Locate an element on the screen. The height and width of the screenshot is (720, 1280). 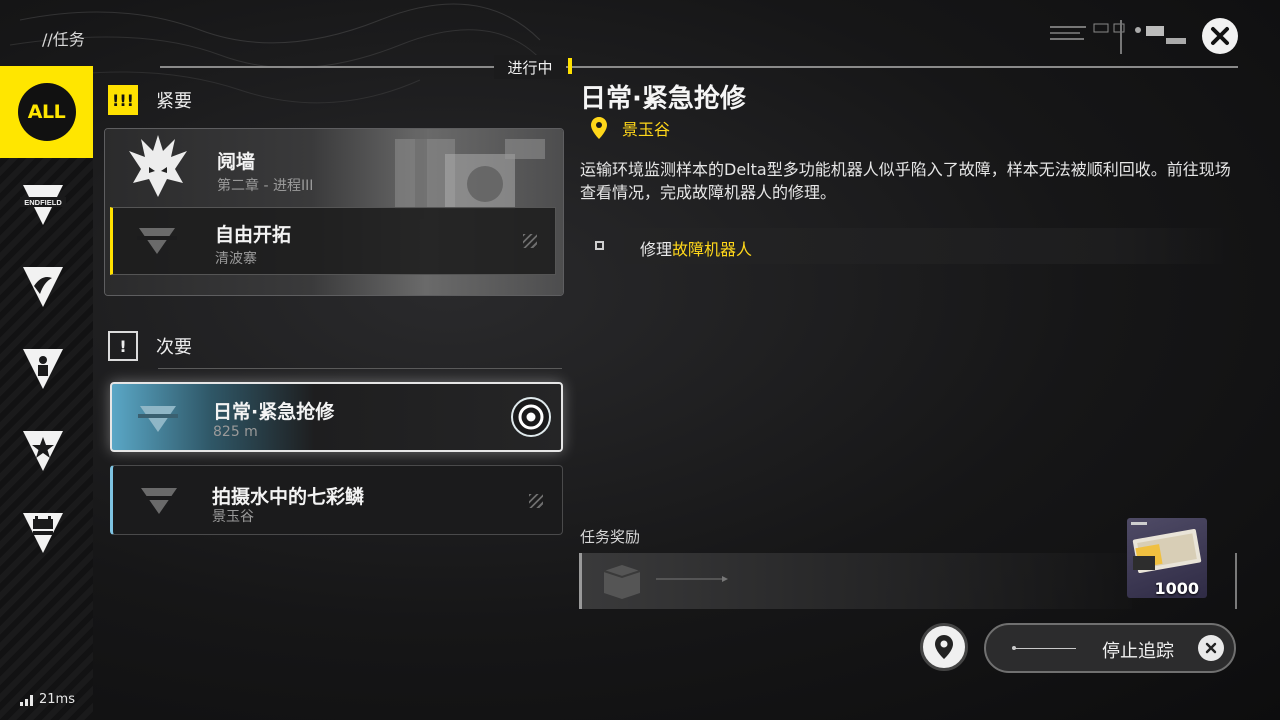
quest-objective: 修理故障机器人 is located at coordinates (906, 246).